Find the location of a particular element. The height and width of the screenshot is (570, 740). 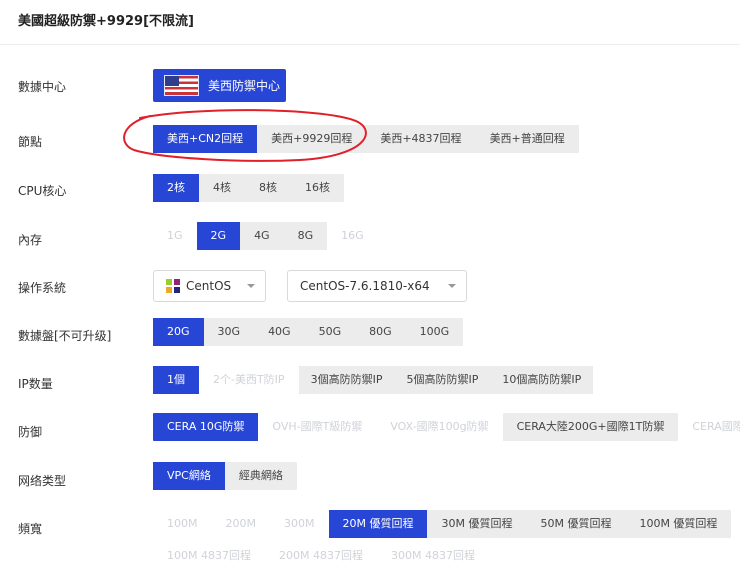

bandwidth-option-300m-4837: 300M 4837回程 is located at coordinates (432, 555).